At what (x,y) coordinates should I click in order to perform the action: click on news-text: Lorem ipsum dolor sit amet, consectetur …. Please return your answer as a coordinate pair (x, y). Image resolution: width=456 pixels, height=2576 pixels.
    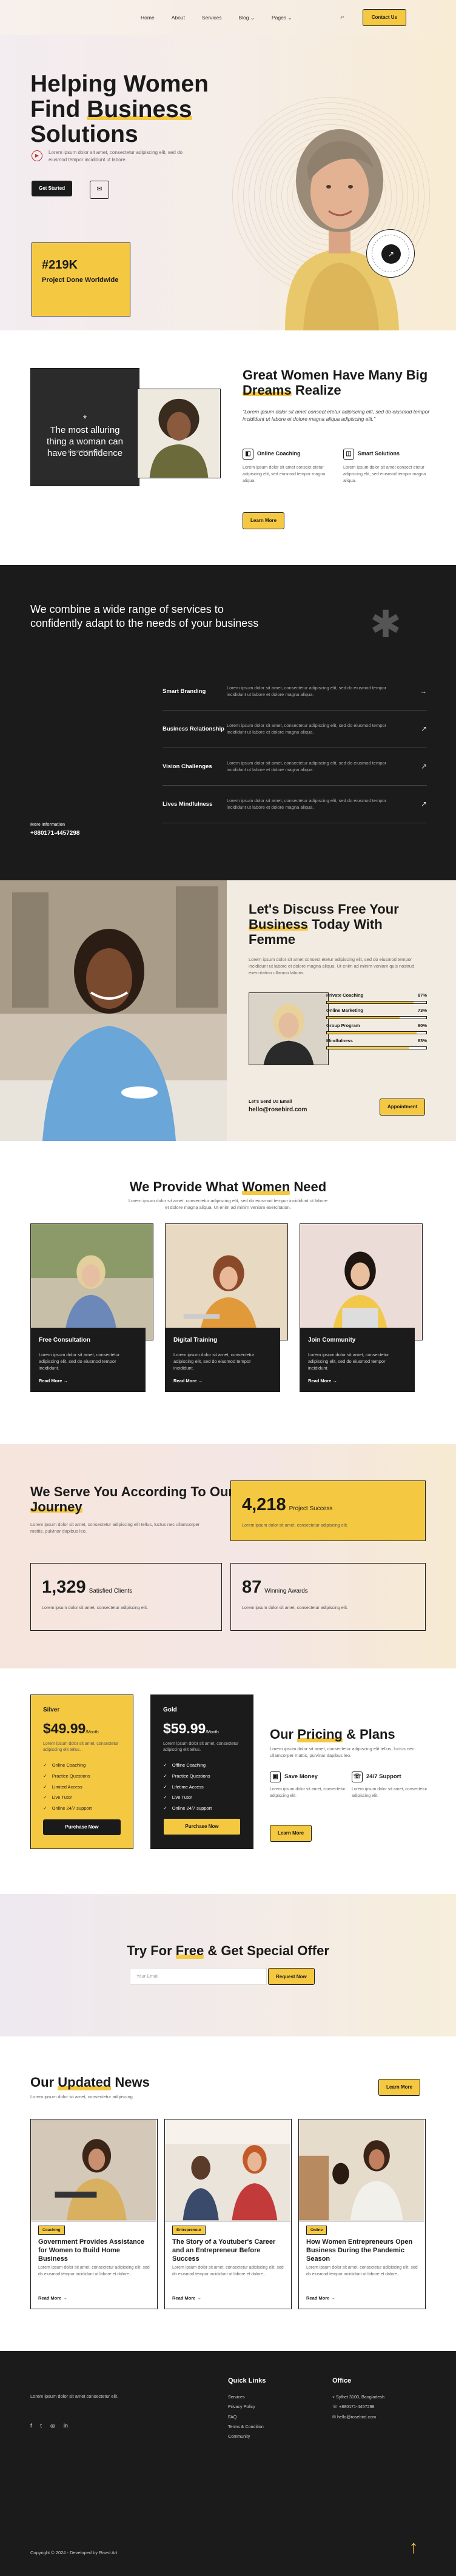
    Looking at the image, I should click on (82, 2096).